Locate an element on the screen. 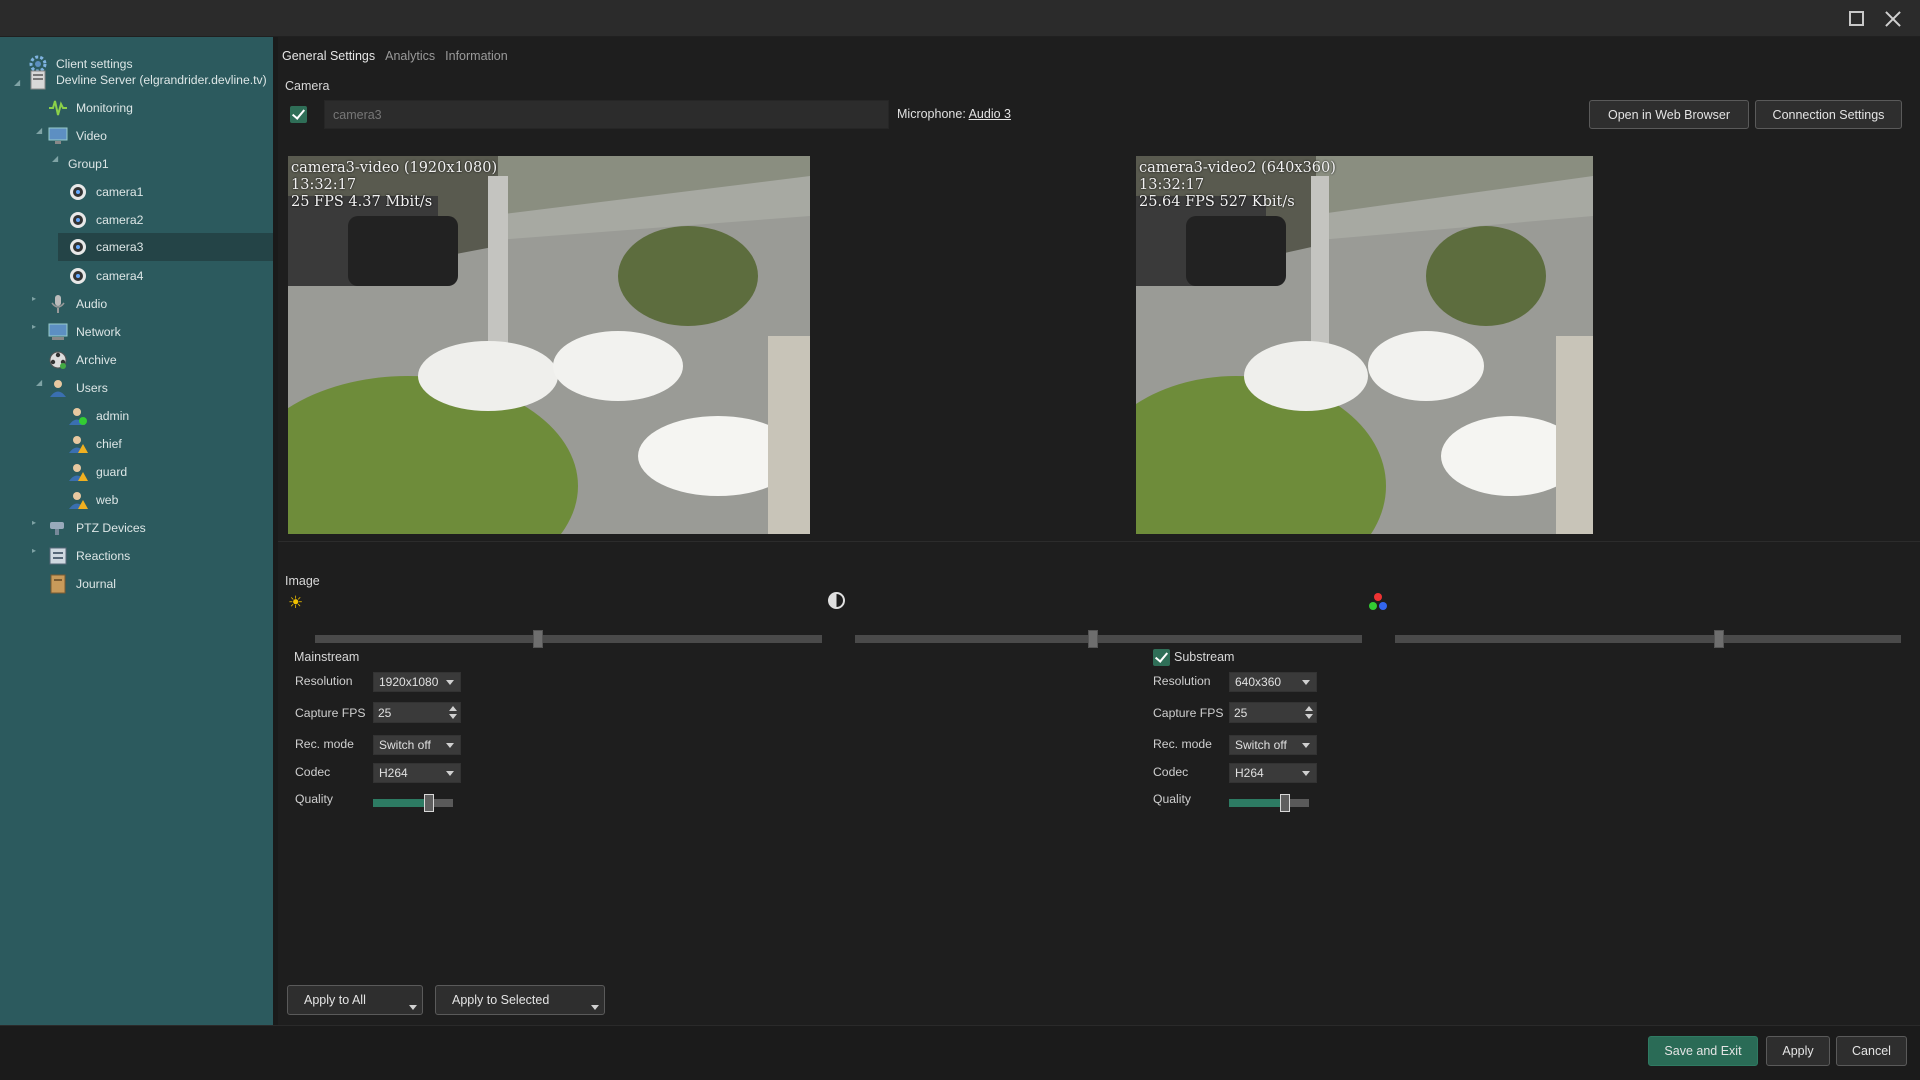  mainstream-quality-slider is located at coordinates (413, 803).